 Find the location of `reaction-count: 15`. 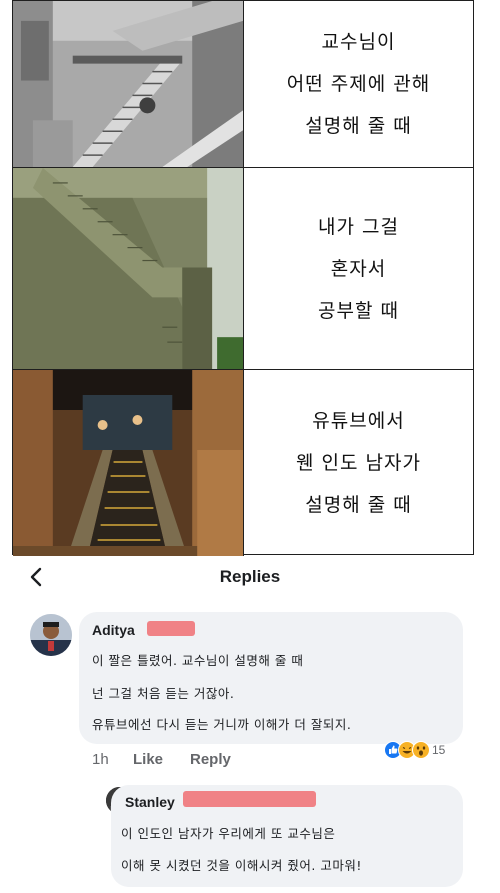

reaction-count: 15 is located at coordinates (439, 750).